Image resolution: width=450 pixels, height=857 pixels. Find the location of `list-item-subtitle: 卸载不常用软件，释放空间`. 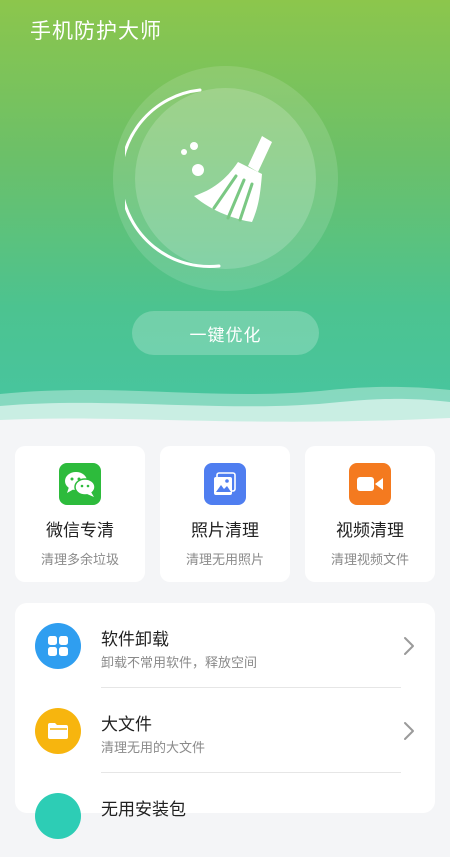

list-item-subtitle: 卸载不常用软件，释放空间 is located at coordinates (179, 663).